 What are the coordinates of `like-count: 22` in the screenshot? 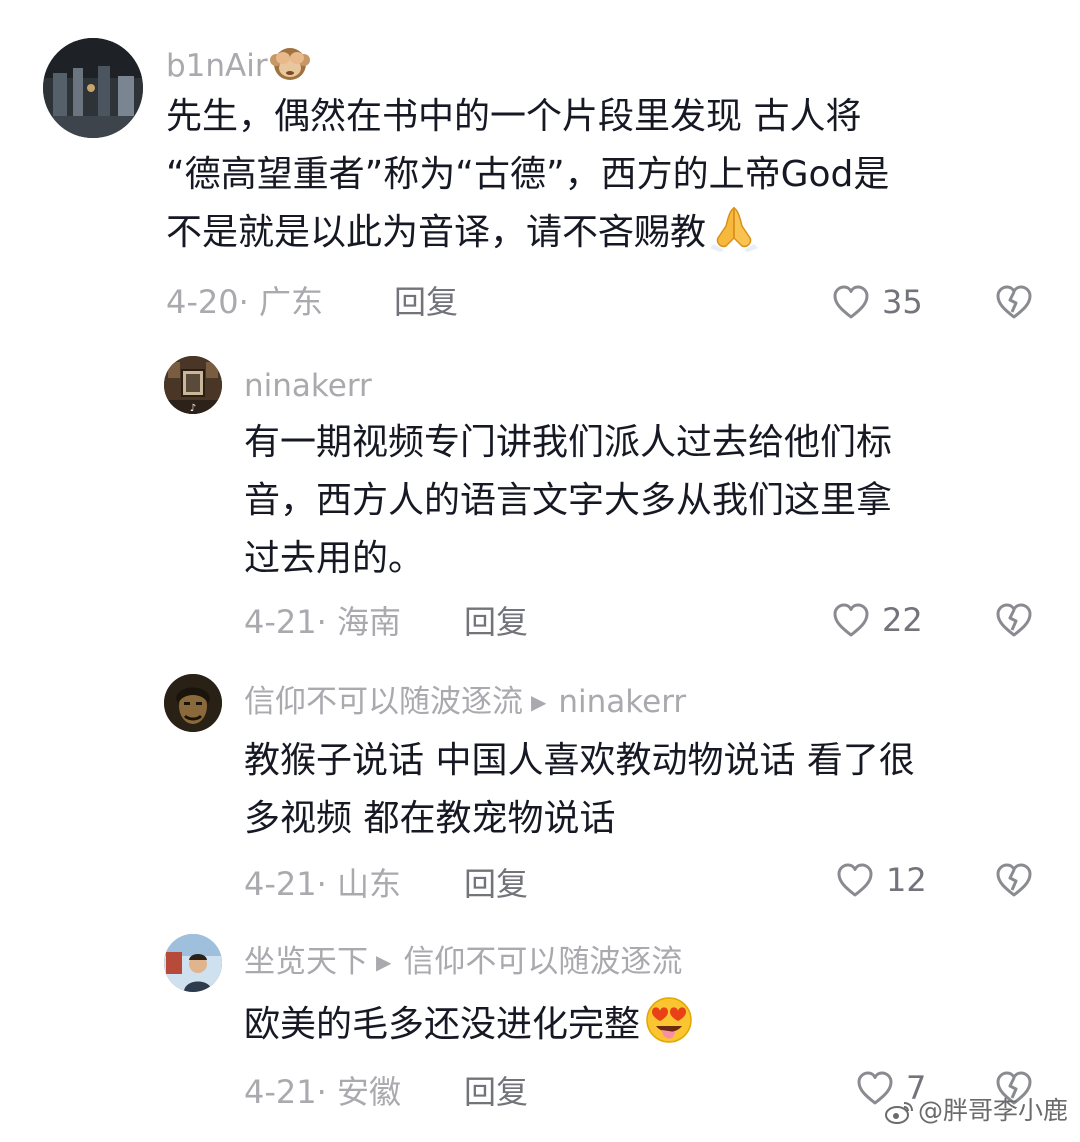 It's located at (902, 620).